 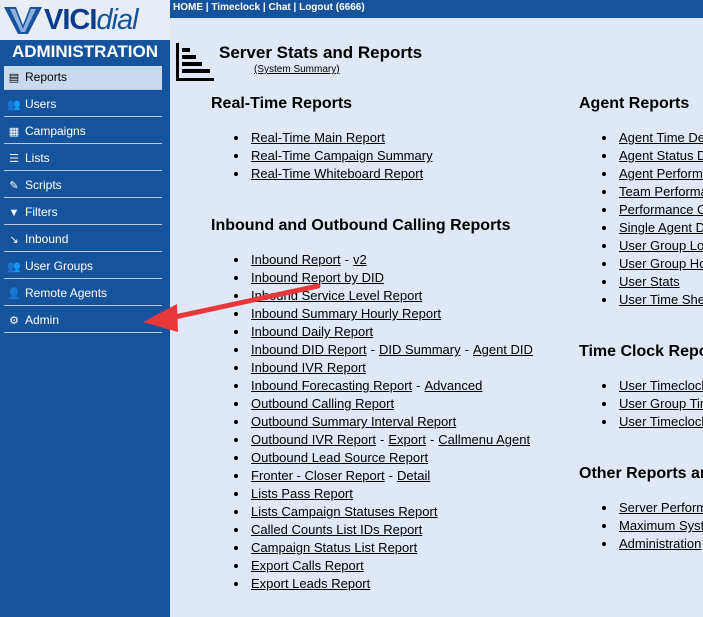 What do you see at coordinates (83, 105) in the screenshot?
I see `sidebar-item-users: 👥 Users` at bounding box center [83, 105].